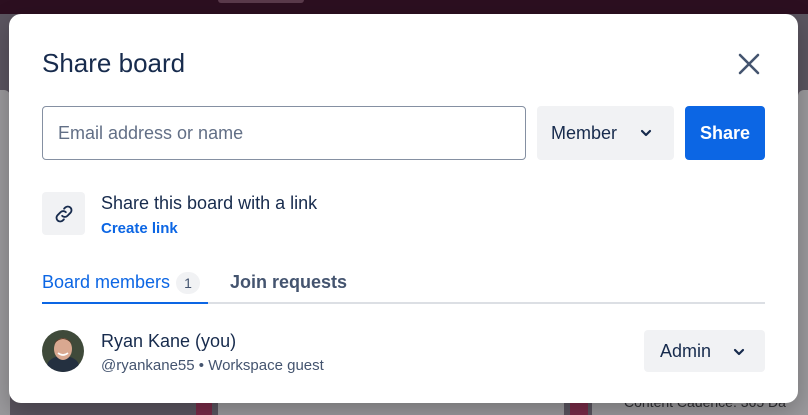  I want to click on member-name: Ryan Kane (you), so click(169, 341).